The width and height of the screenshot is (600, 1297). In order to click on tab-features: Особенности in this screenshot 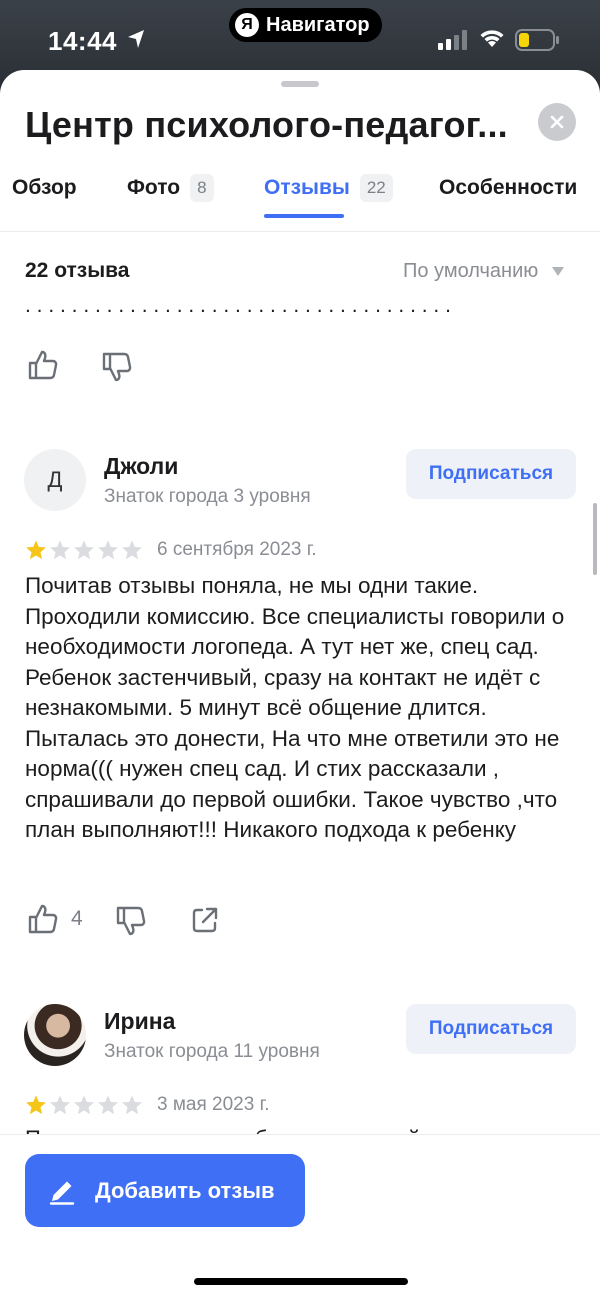, I will do `click(508, 188)`.